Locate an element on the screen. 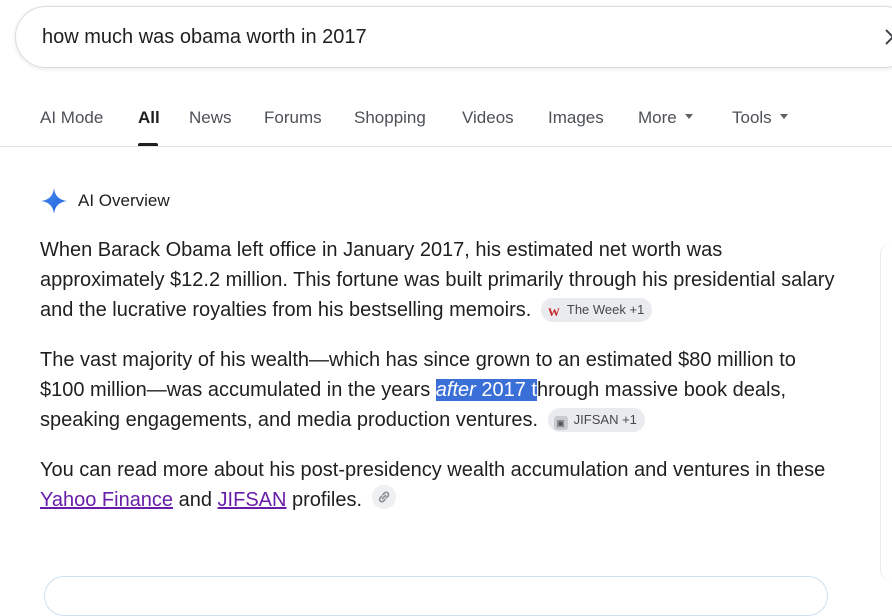 The image size is (892, 616). side-panel-edge is located at coordinates (886, 412).